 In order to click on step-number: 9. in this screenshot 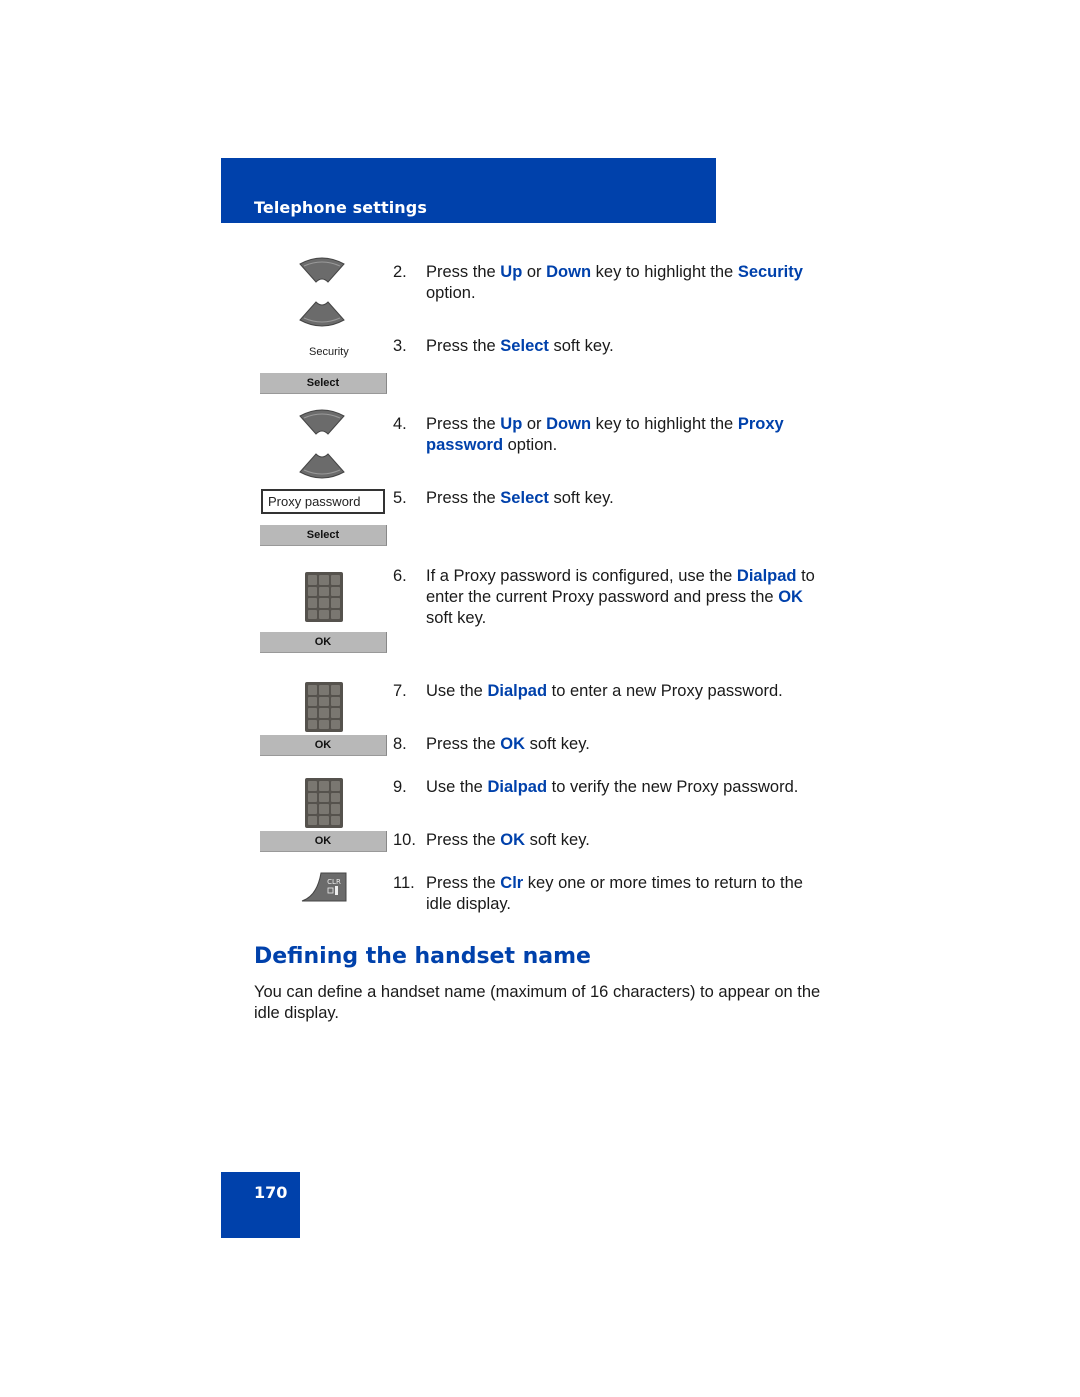, I will do `click(400, 787)`.